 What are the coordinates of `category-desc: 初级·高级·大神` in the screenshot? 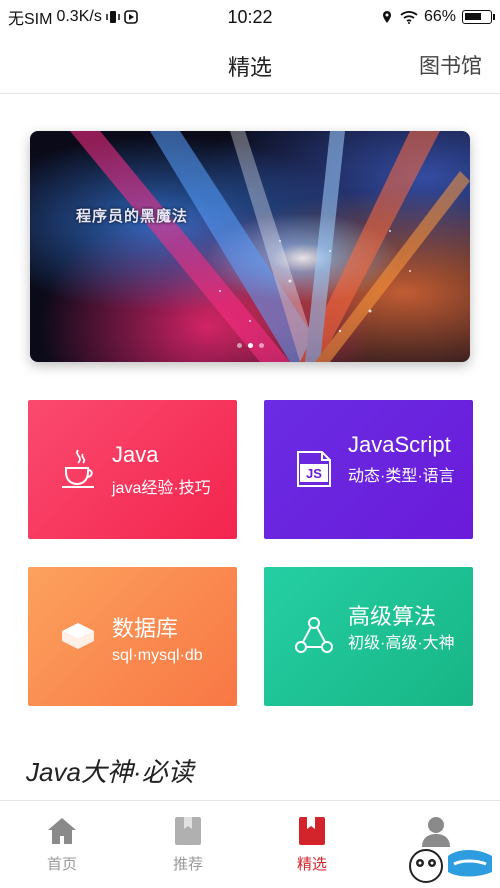 It's located at (401, 643).